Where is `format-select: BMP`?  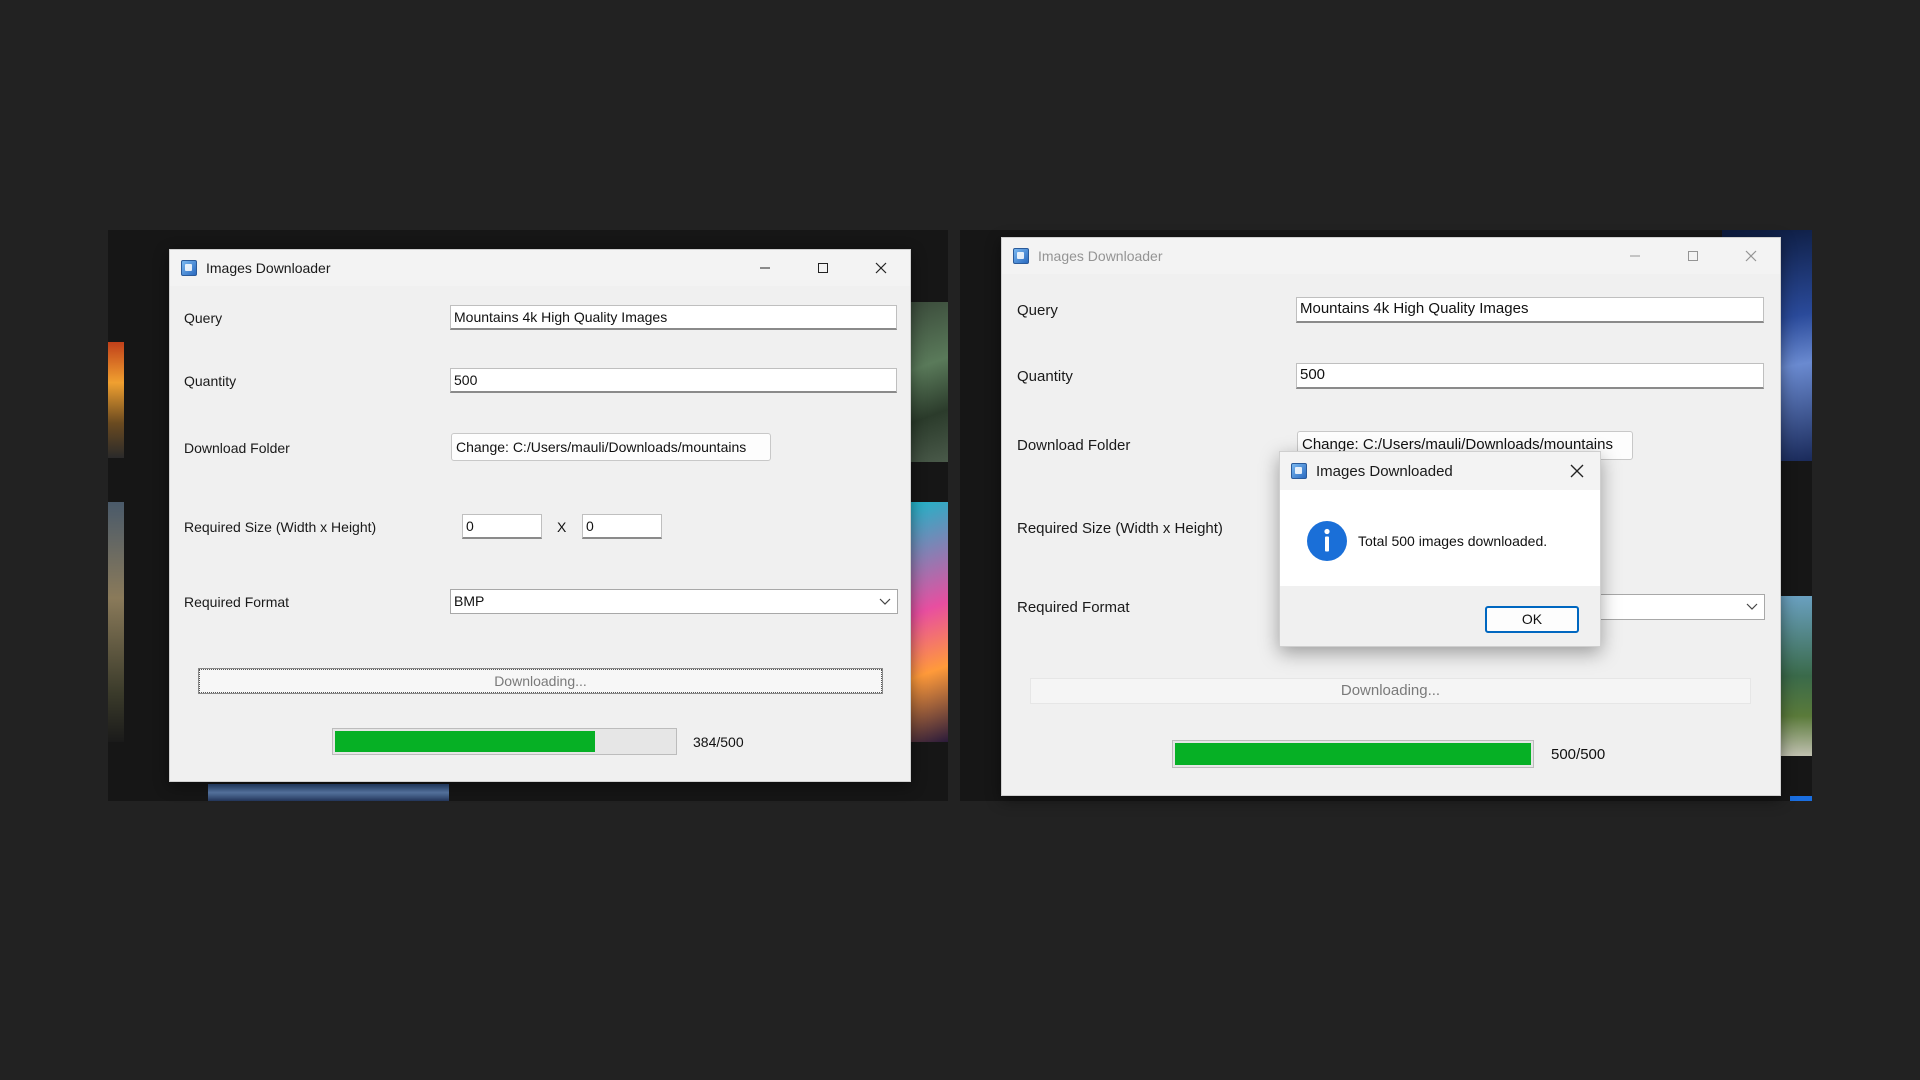
format-select: BMP is located at coordinates (674, 601).